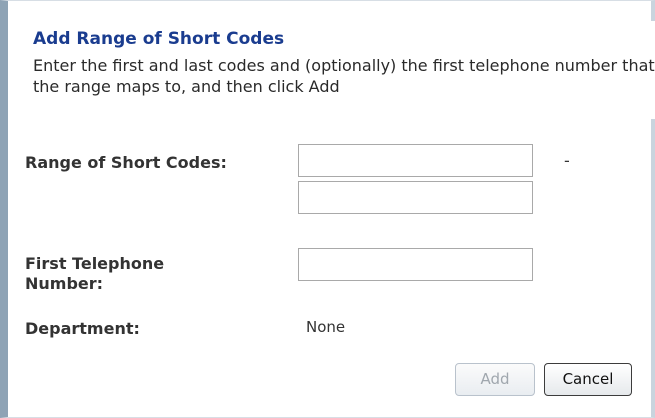  What do you see at coordinates (159, 39) in the screenshot?
I see `dialog-title: Add Range of Short Codes` at bounding box center [159, 39].